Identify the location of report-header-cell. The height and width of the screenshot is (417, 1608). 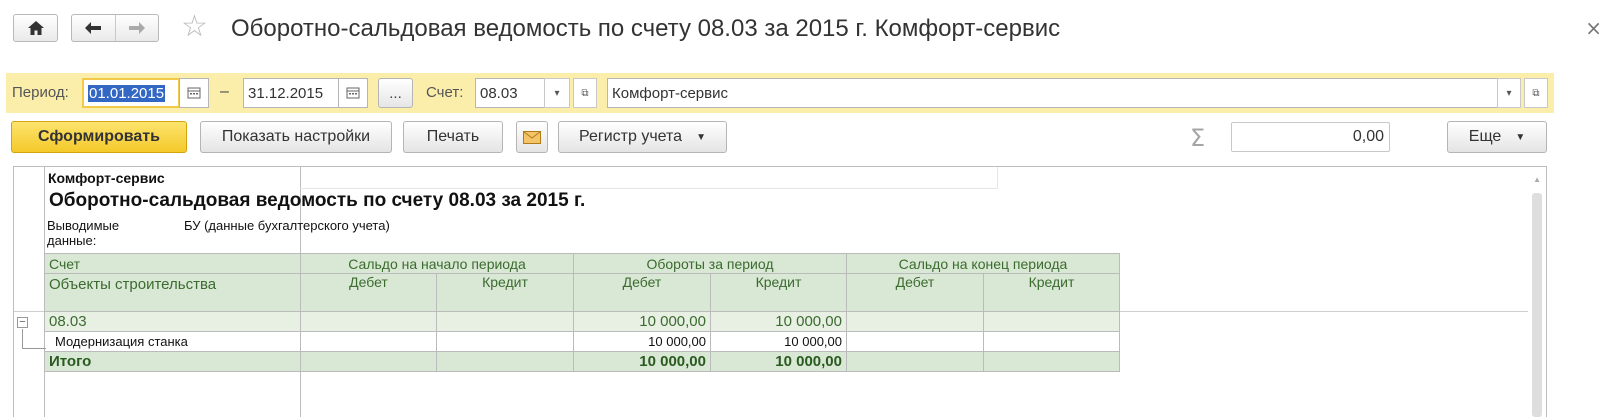
(649, 178).